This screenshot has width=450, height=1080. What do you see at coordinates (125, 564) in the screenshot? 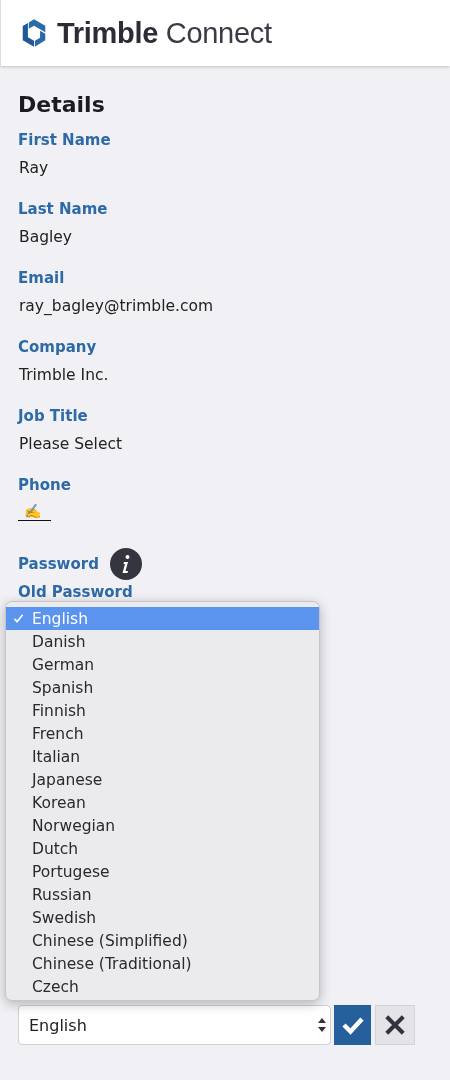
I see `info-icon` at bounding box center [125, 564].